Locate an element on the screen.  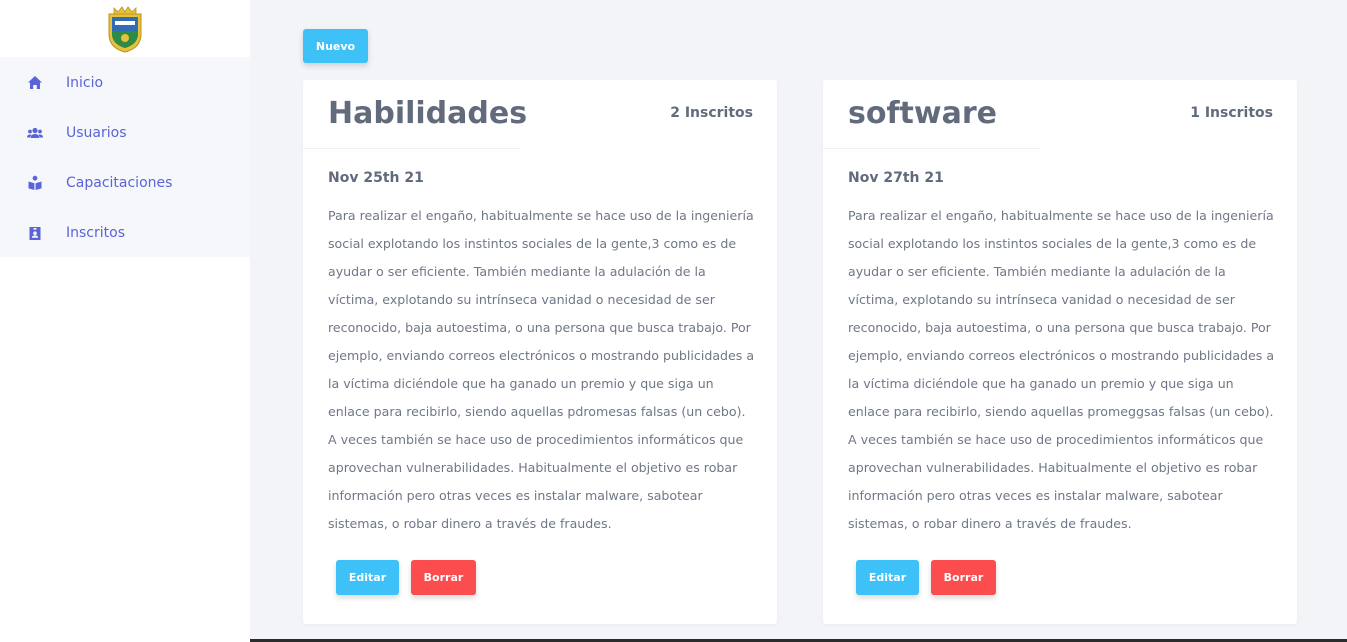
sidebar-nav: Inicio Usuarios Capacitaciones Inscritos is located at coordinates (125, 157).